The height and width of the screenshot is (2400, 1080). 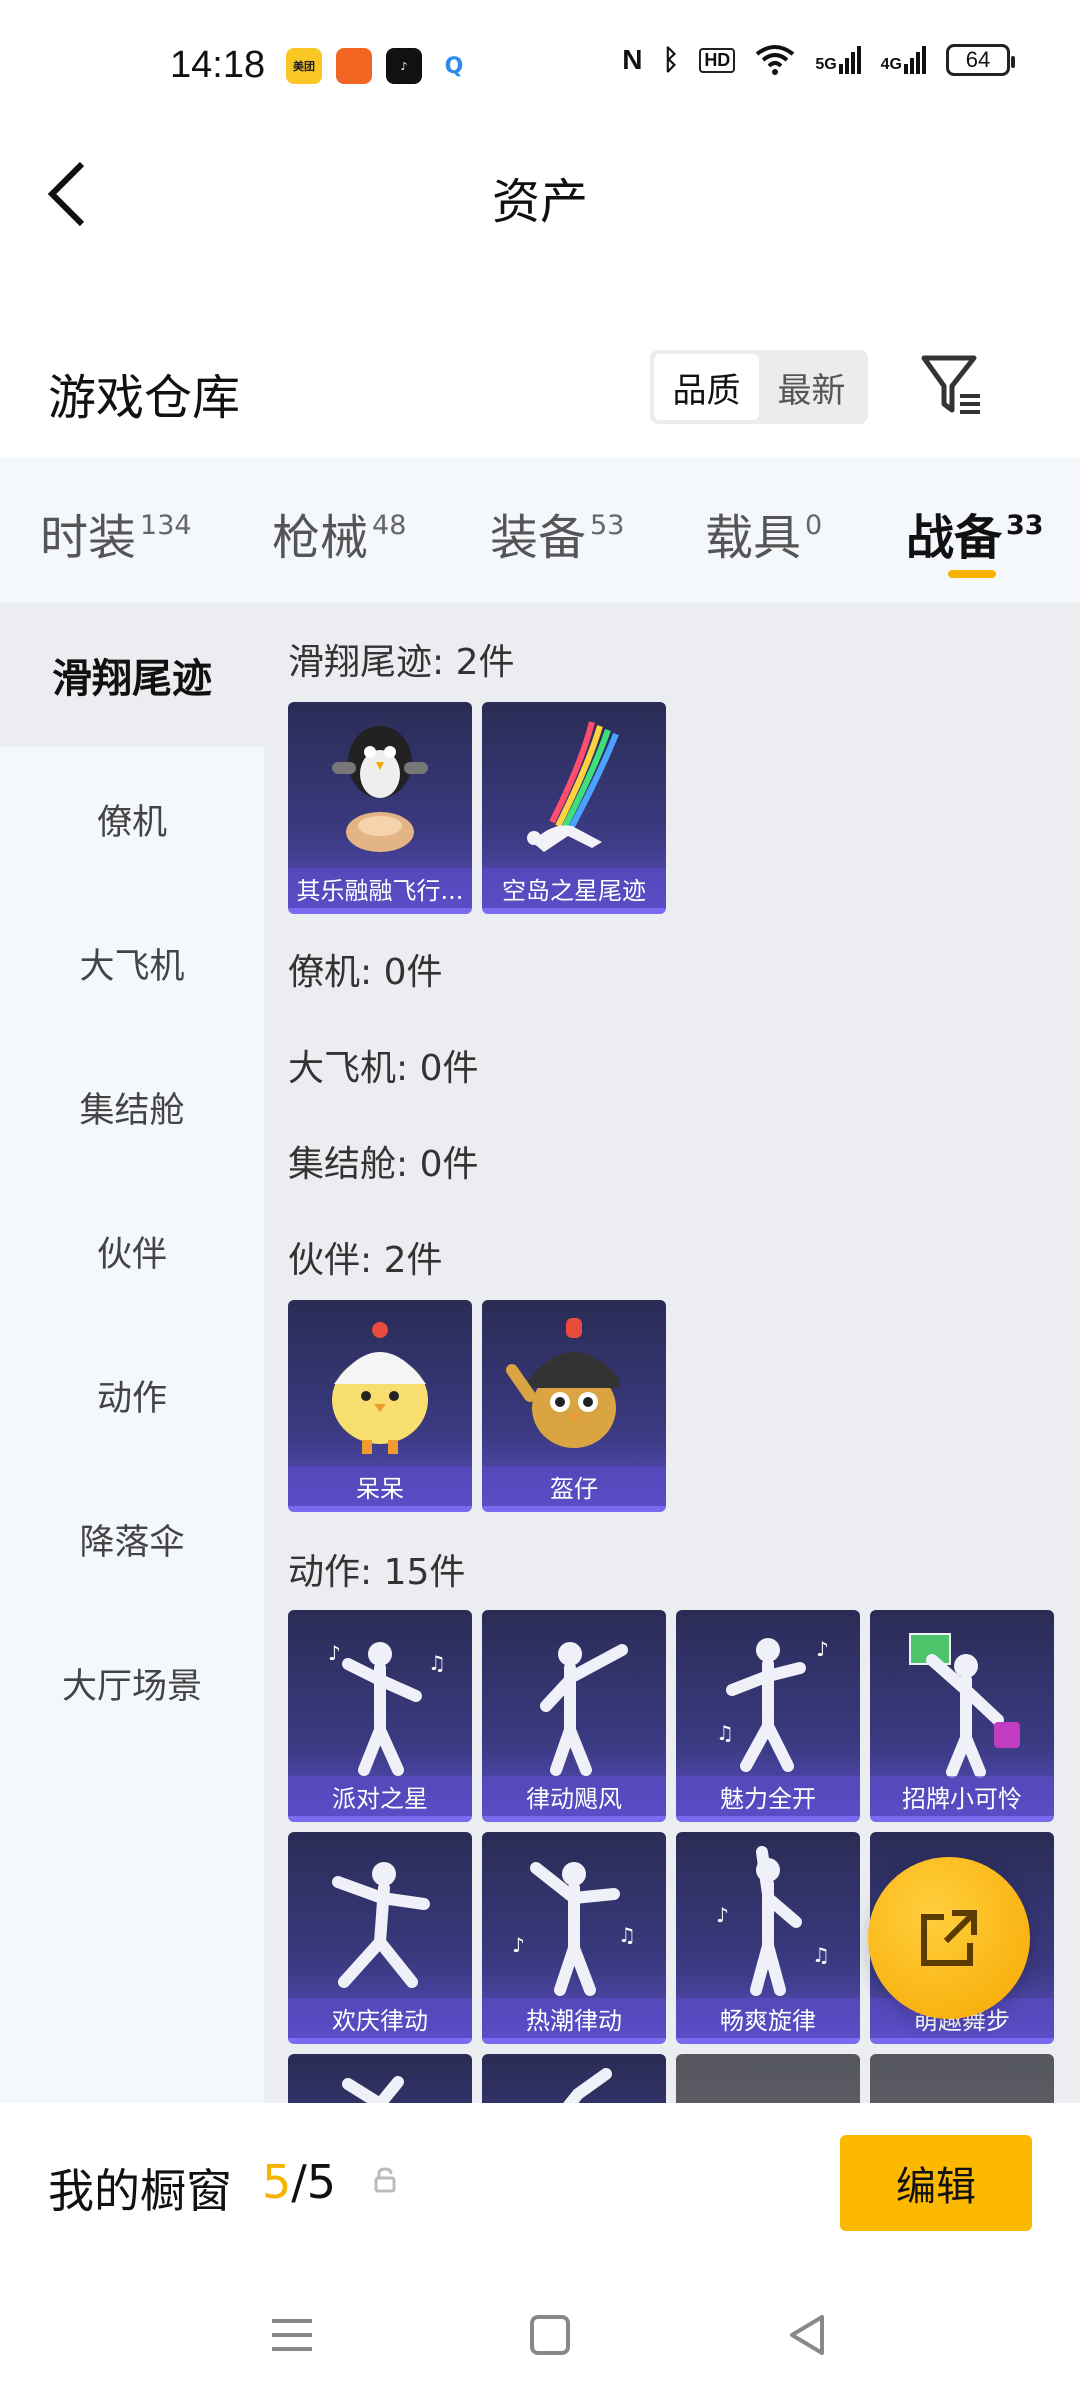 What do you see at coordinates (574, 1406) in the screenshot?
I see `item-card: 盔仔` at bounding box center [574, 1406].